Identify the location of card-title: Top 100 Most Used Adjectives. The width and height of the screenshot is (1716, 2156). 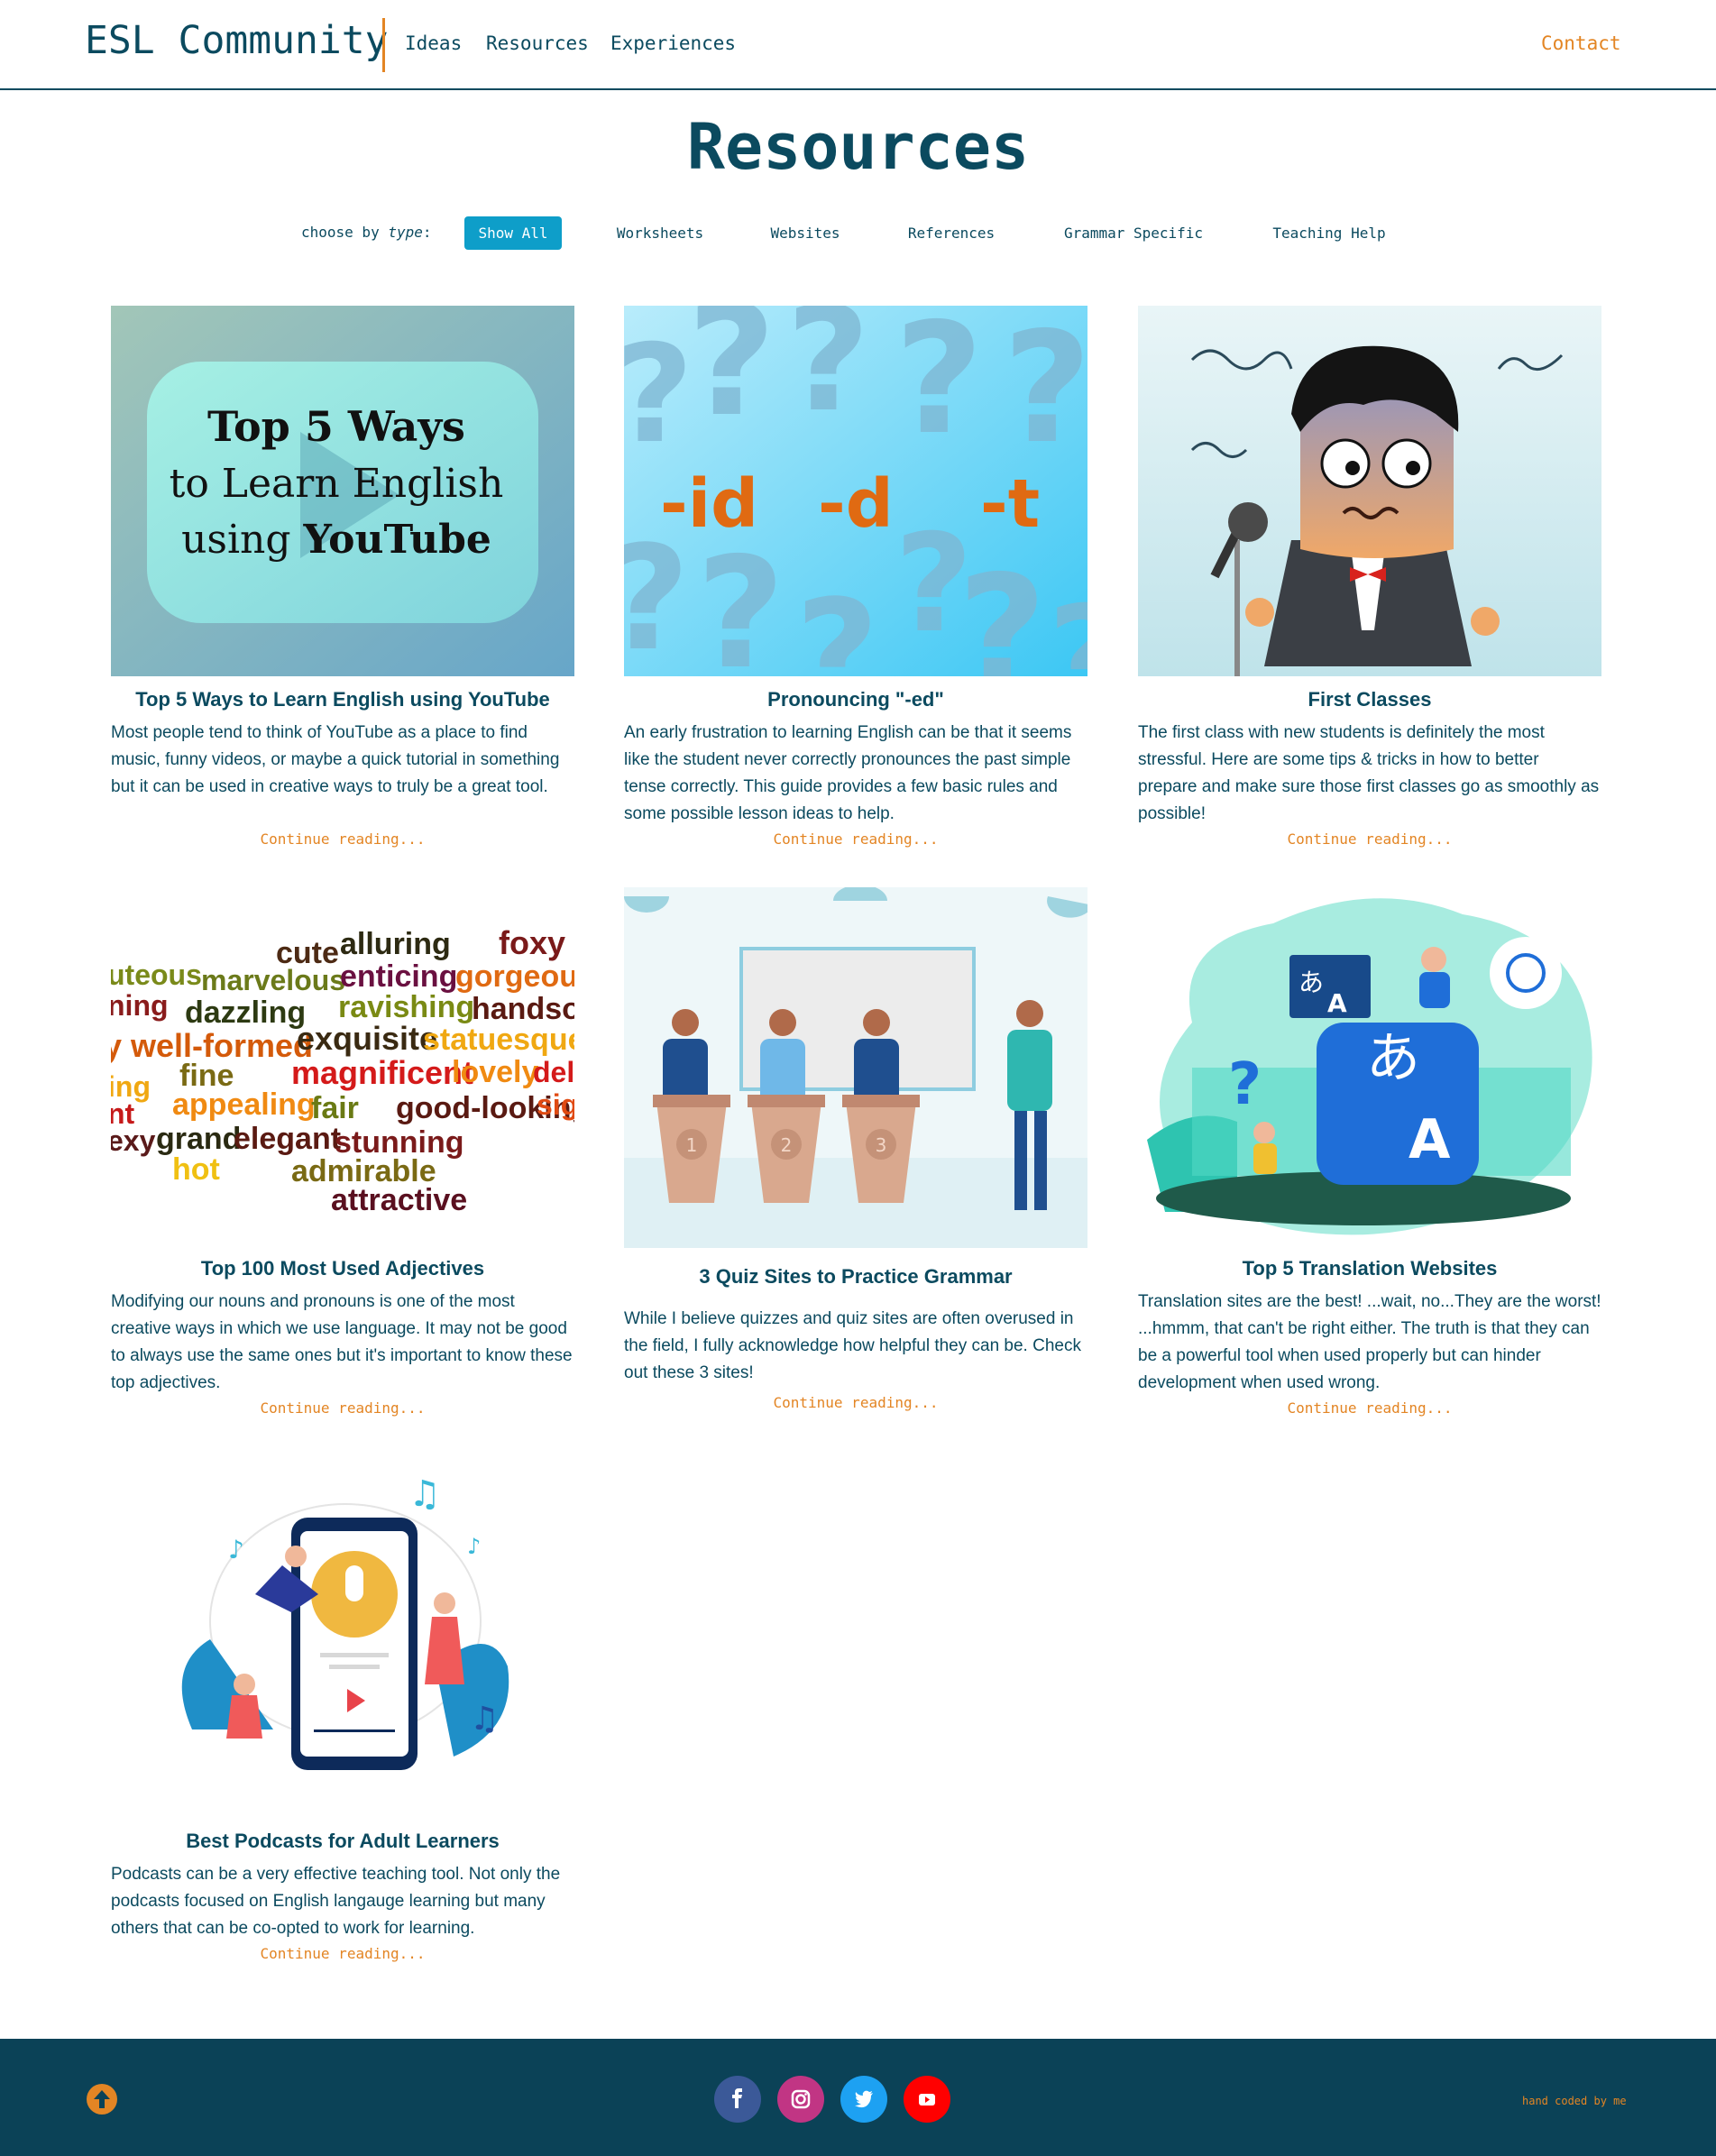
(342, 1268).